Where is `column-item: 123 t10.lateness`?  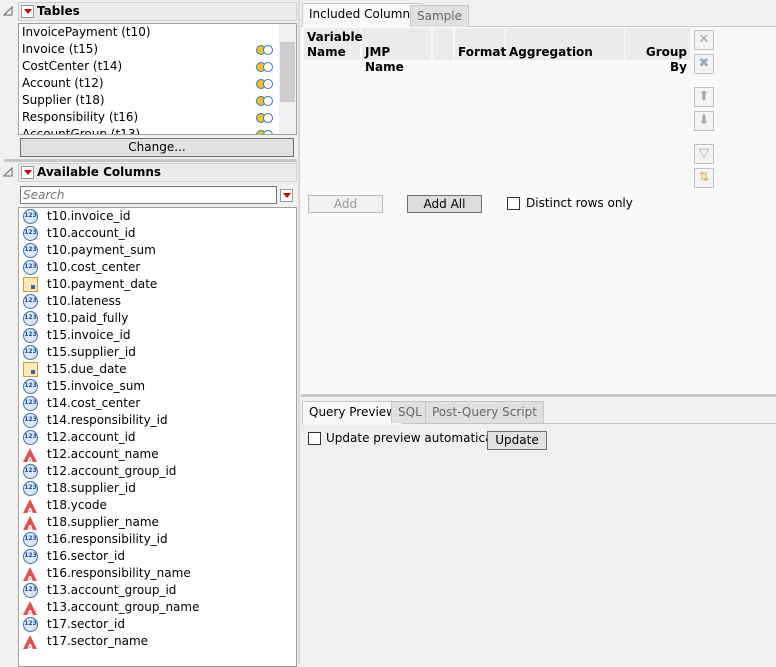
column-item: 123 t10.lateness is located at coordinates (157, 301).